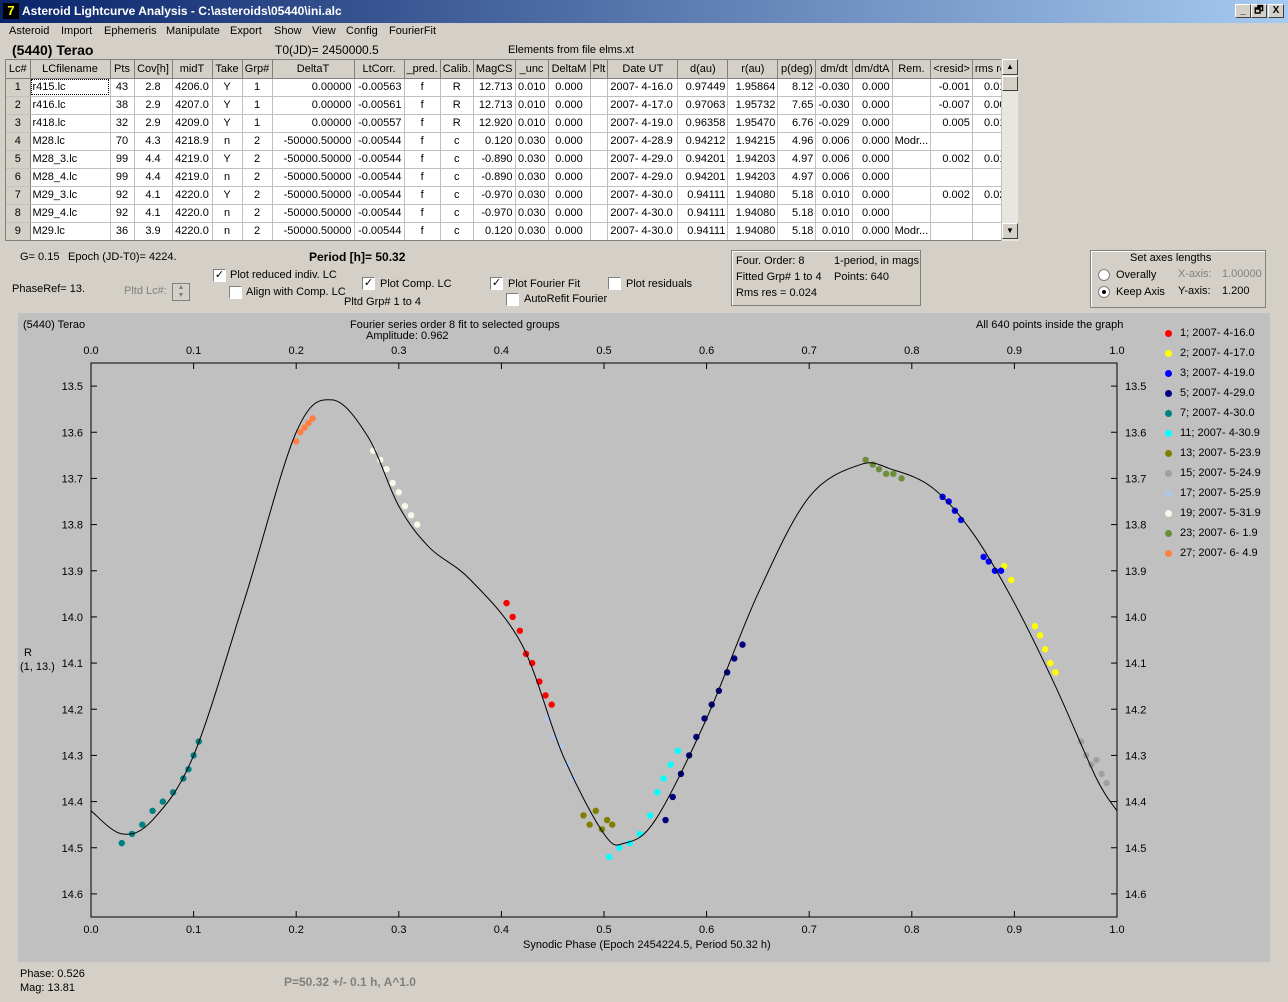 This screenshot has width=1288, height=1002. Describe the element at coordinates (398, 351) in the screenshot. I see `x-tick-label-top: 0.3` at that location.